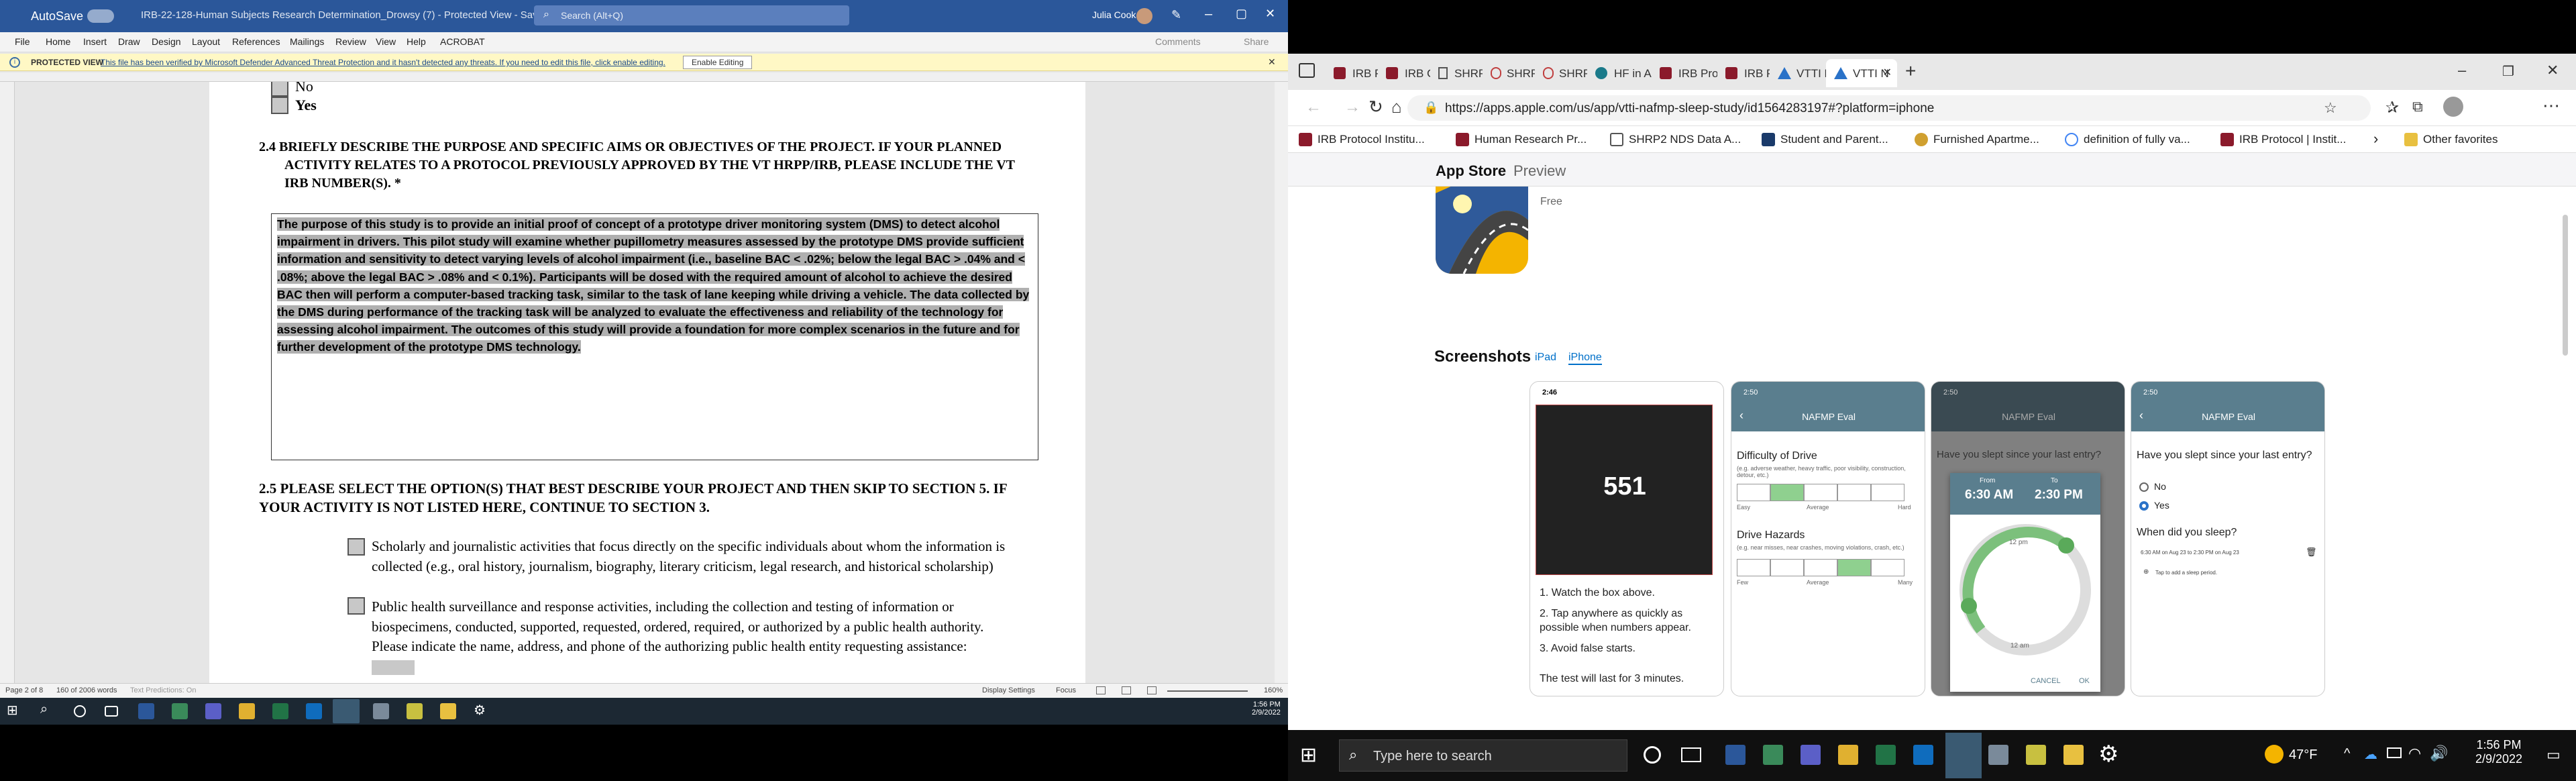 This screenshot has height=781, width=2576. What do you see at coordinates (1352, 73) in the screenshot?
I see `tab-1: IRB Pro` at bounding box center [1352, 73].